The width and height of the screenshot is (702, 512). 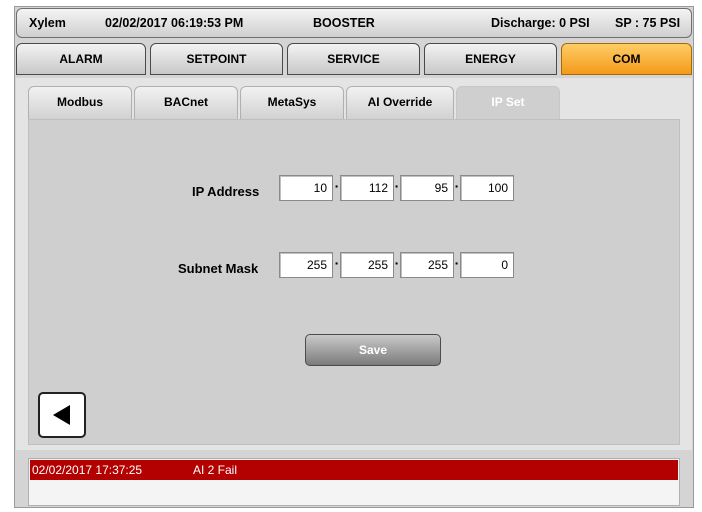 What do you see at coordinates (186, 102) in the screenshot?
I see `subtab-bacnet: BACnet` at bounding box center [186, 102].